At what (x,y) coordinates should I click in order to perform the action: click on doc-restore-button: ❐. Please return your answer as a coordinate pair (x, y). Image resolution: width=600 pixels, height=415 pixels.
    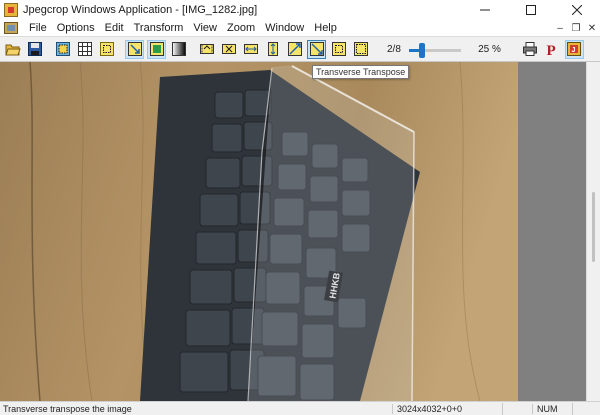
    Looking at the image, I should click on (576, 28).